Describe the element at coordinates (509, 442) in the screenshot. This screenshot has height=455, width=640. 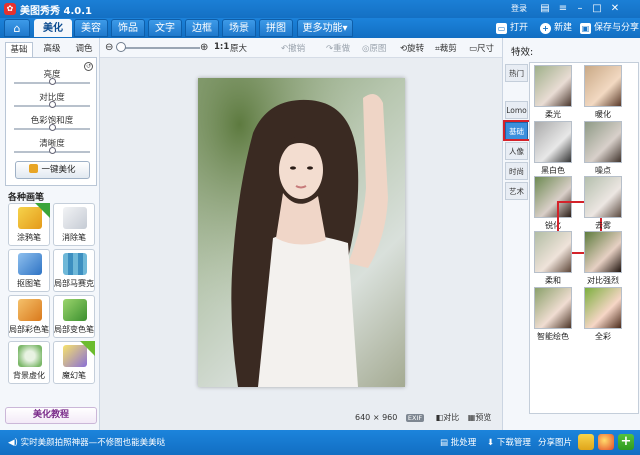
I see `download-manager-button: ⬇ 下载管理` at that location.